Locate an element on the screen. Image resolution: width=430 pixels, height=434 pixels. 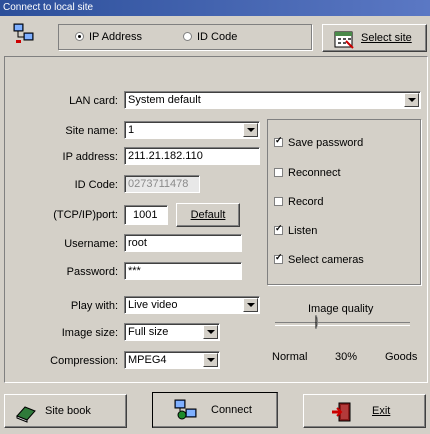
ip-address-input: 211.21.182.110 is located at coordinates (192, 156).